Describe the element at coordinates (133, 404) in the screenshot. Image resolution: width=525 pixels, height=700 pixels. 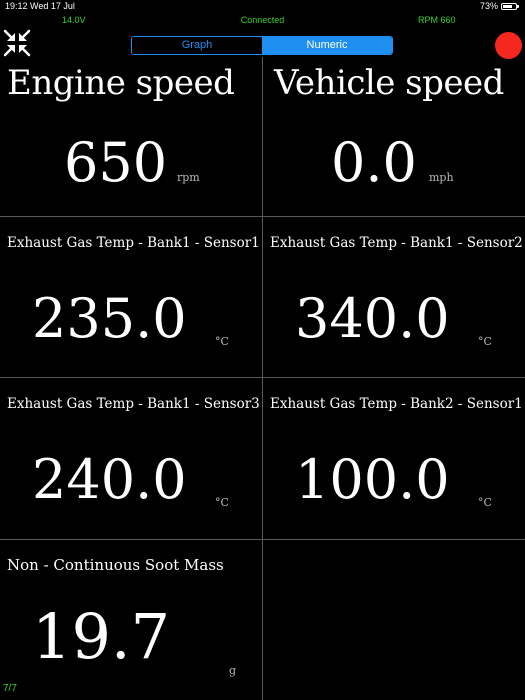
I see `gauge-label: Exhaust Gas Temp - Bank1 - Sensor3` at that location.